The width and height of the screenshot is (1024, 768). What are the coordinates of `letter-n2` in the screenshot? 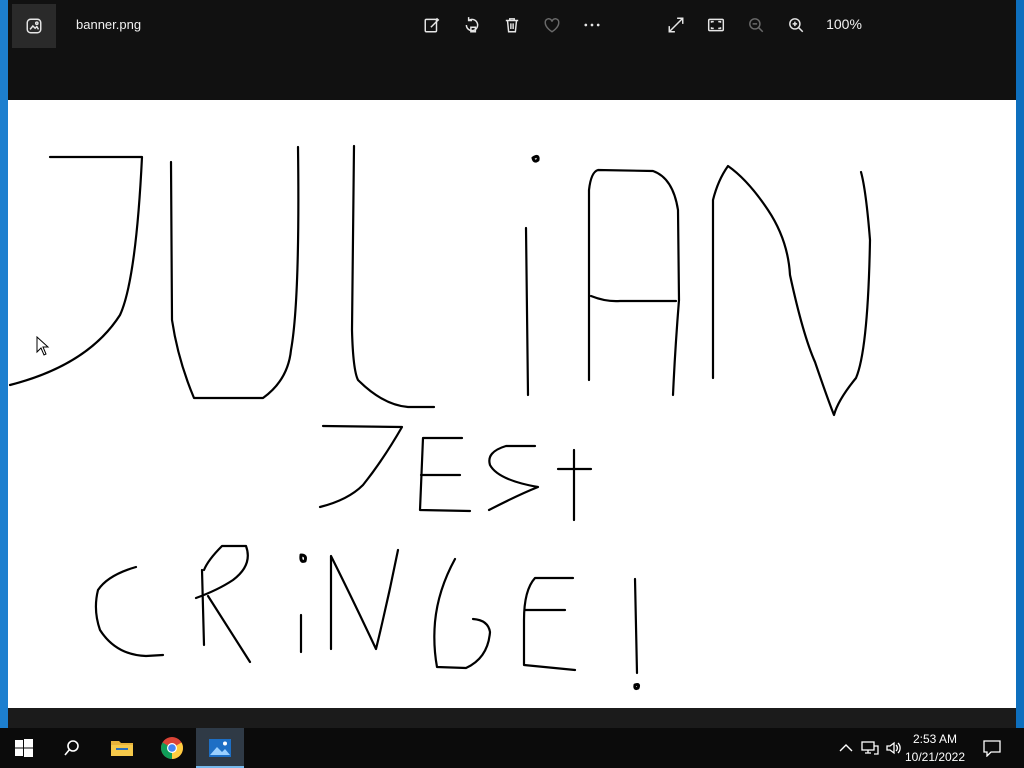 It's located at (364, 599).